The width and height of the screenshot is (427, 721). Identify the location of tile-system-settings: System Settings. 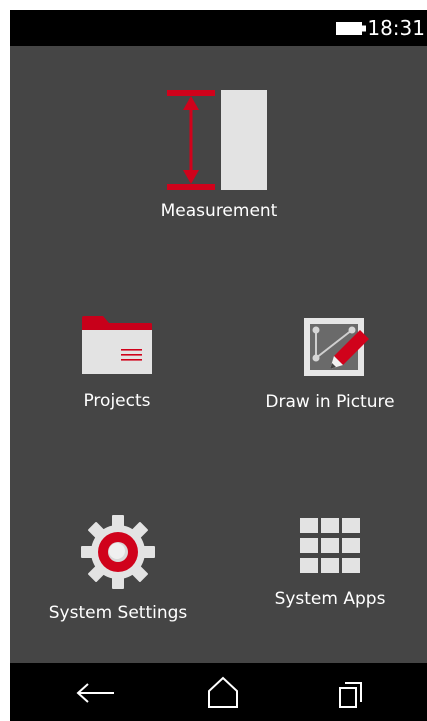
(118, 569).